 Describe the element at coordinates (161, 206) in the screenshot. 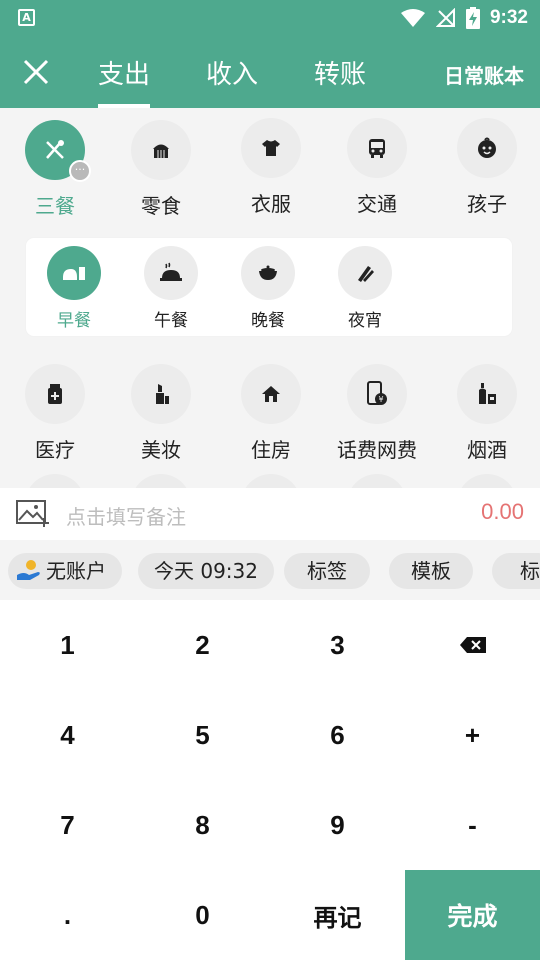

I see `category-label: 零食` at that location.